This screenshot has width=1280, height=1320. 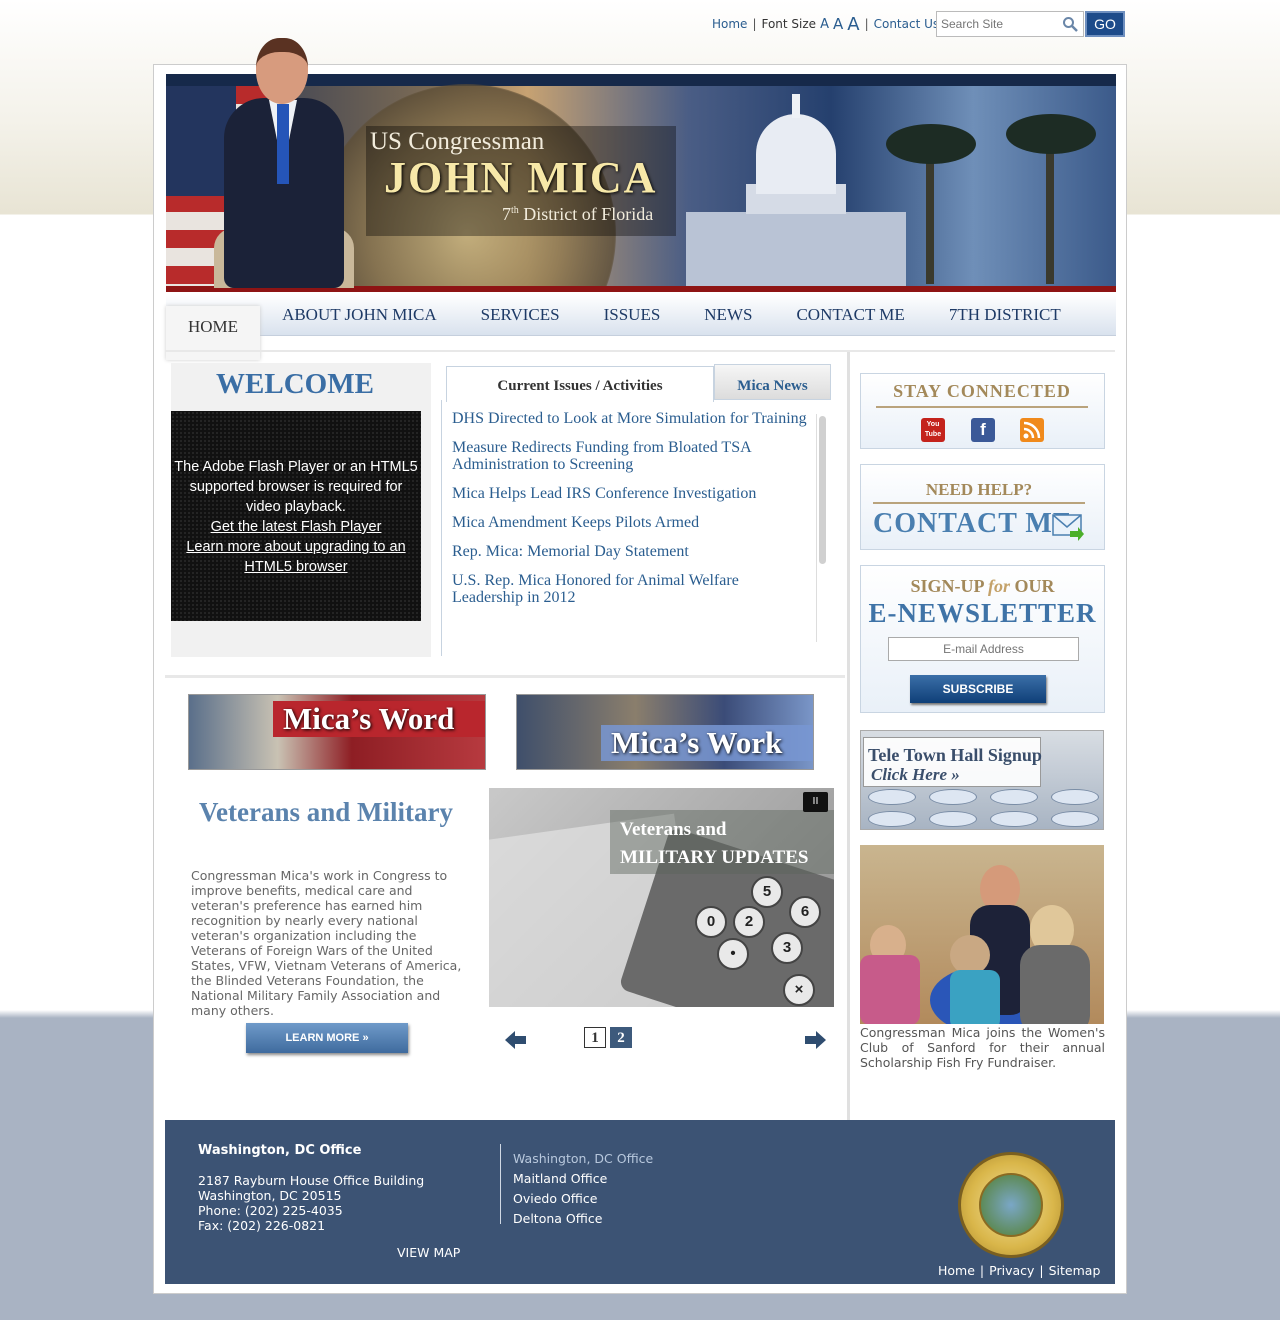 I want to click on need-help-title: NEED HELP?, so click(x=979, y=492).